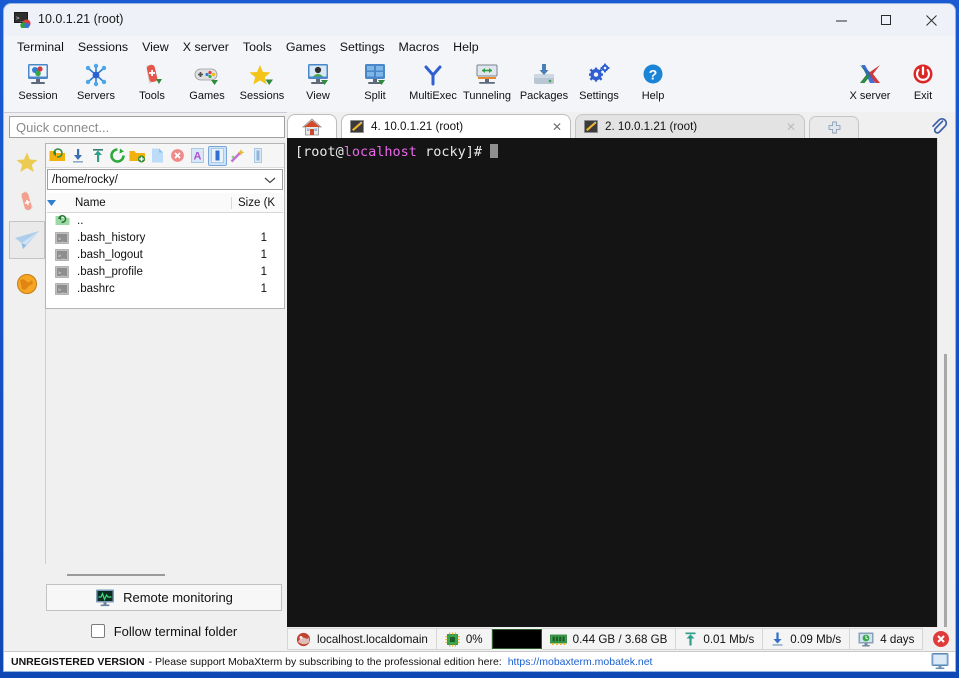  I want to click on status-download: 0.09 Mb/s, so click(807, 639).